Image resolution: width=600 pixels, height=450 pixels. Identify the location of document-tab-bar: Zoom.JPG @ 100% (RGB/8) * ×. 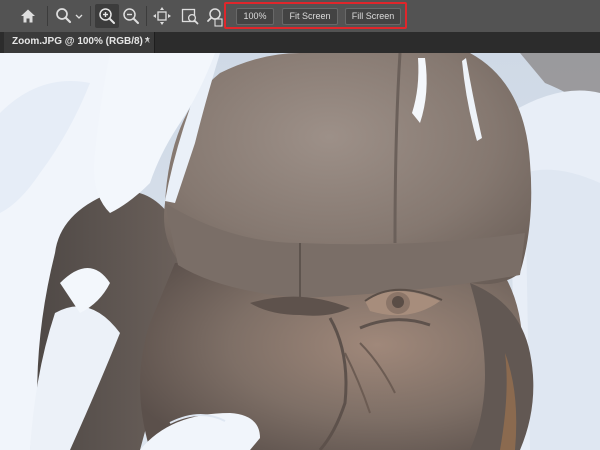
(300, 43).